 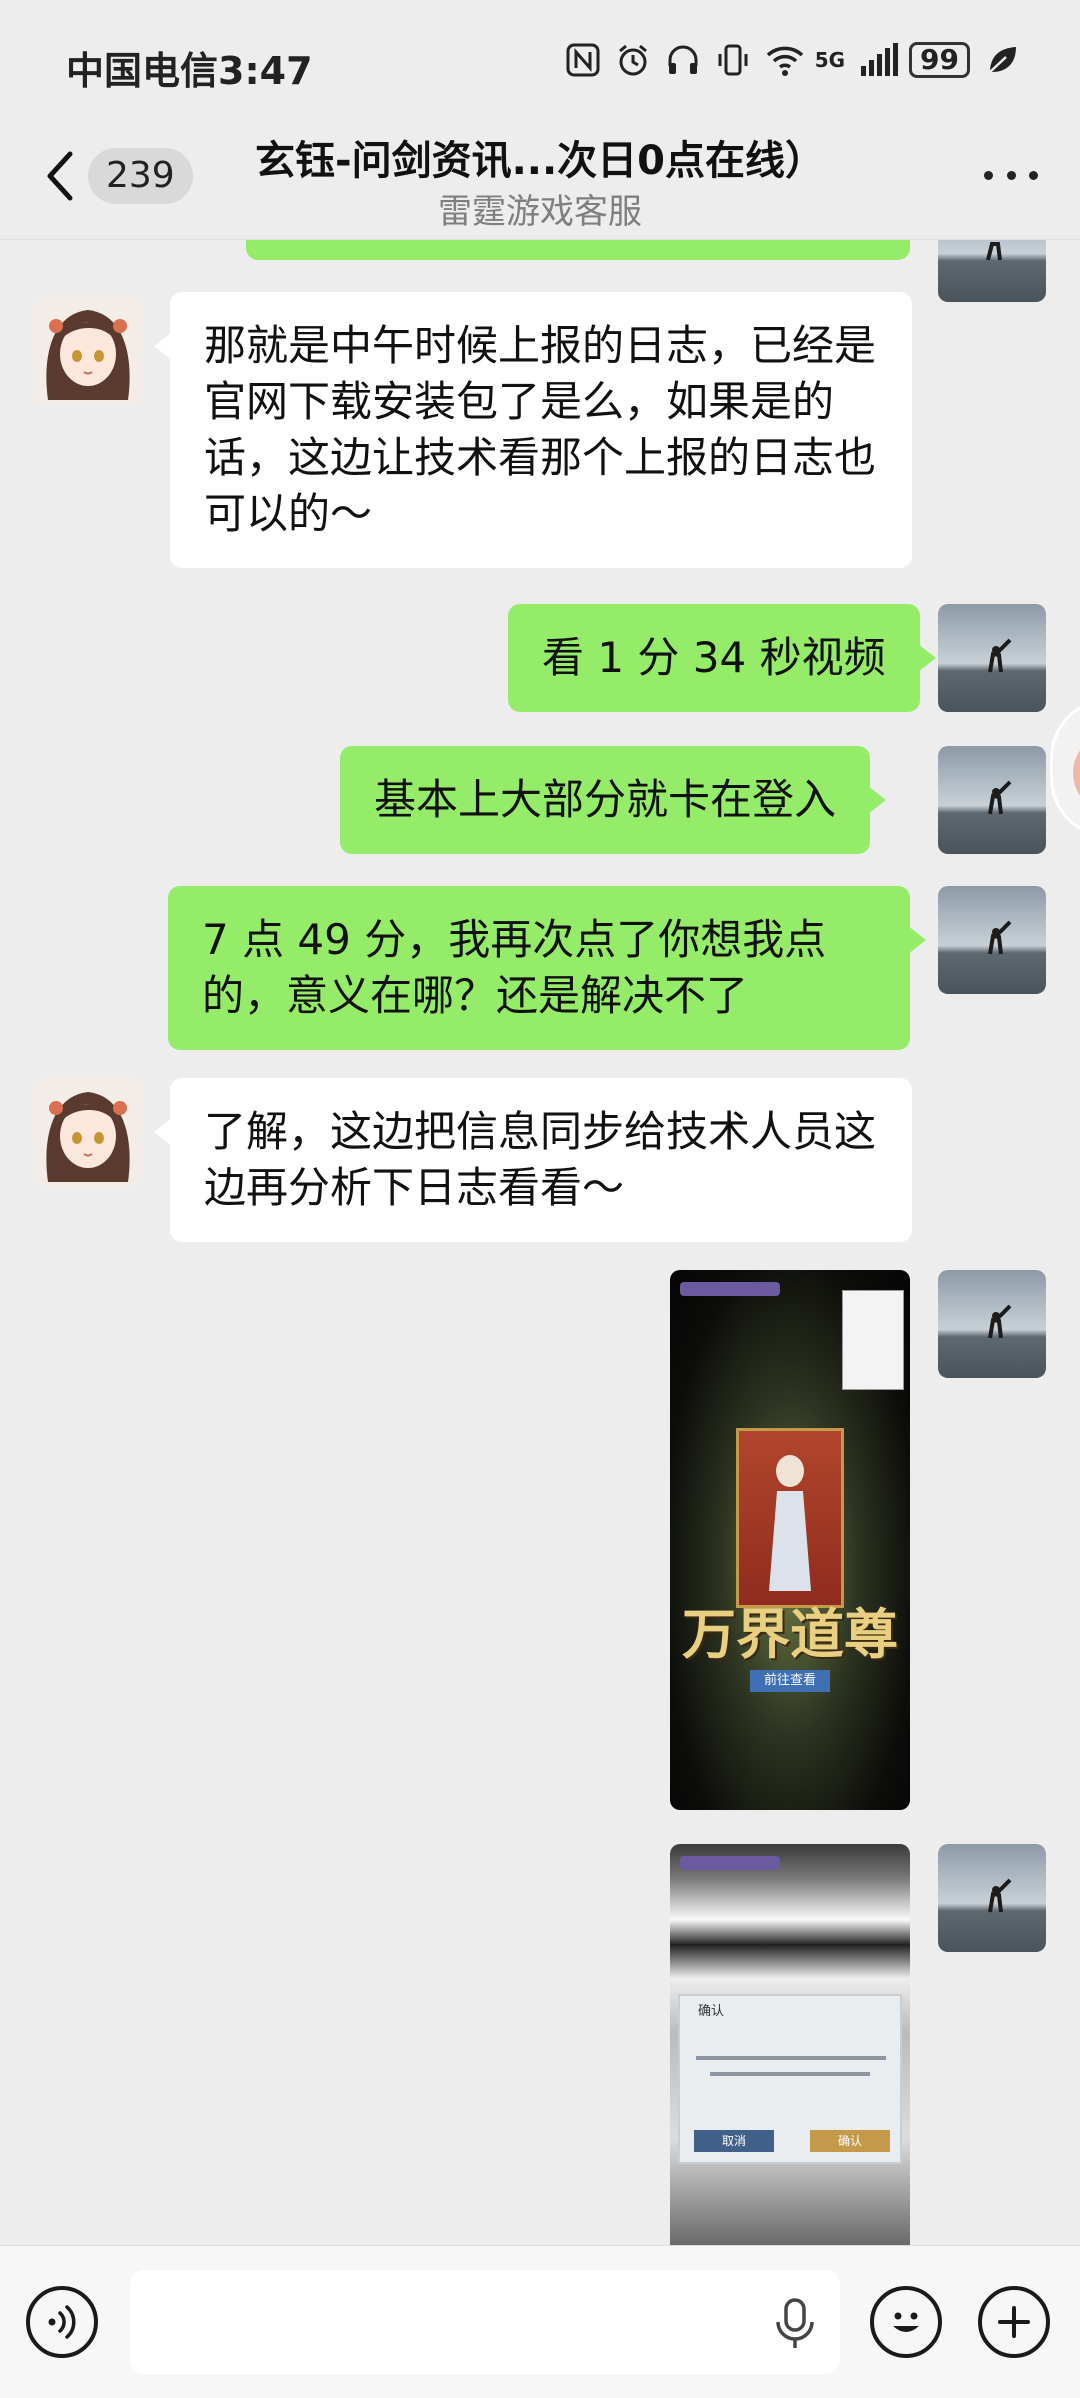 I want to click on input-bar, so click(x=540, y=2321).